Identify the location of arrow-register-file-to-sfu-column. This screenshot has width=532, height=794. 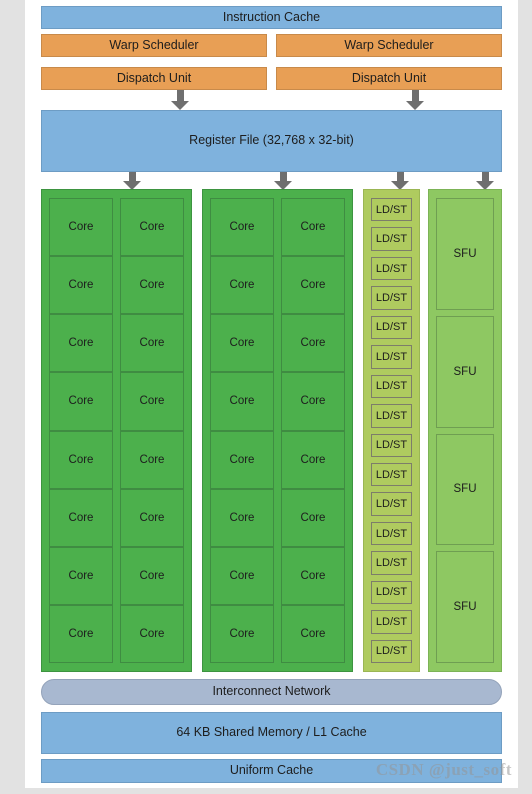
(485, 181).